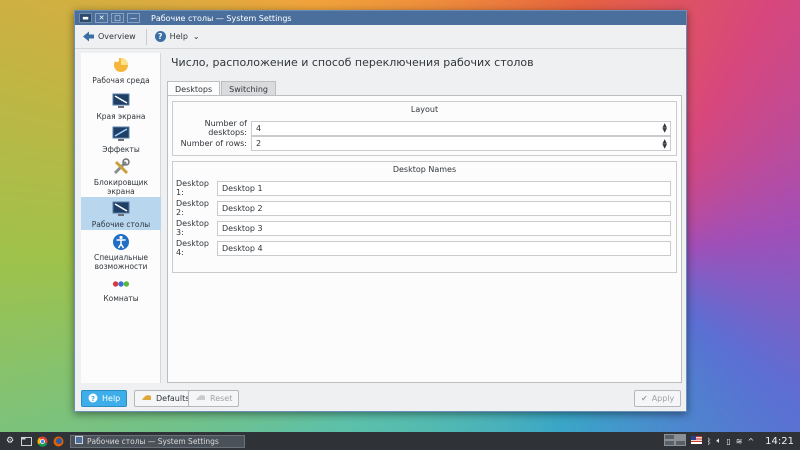  What do you see at coordinates (153, 441) in the screenshot?
I see `task-title: Рабочие столы — System Settings` at bounding box center [153, 441].